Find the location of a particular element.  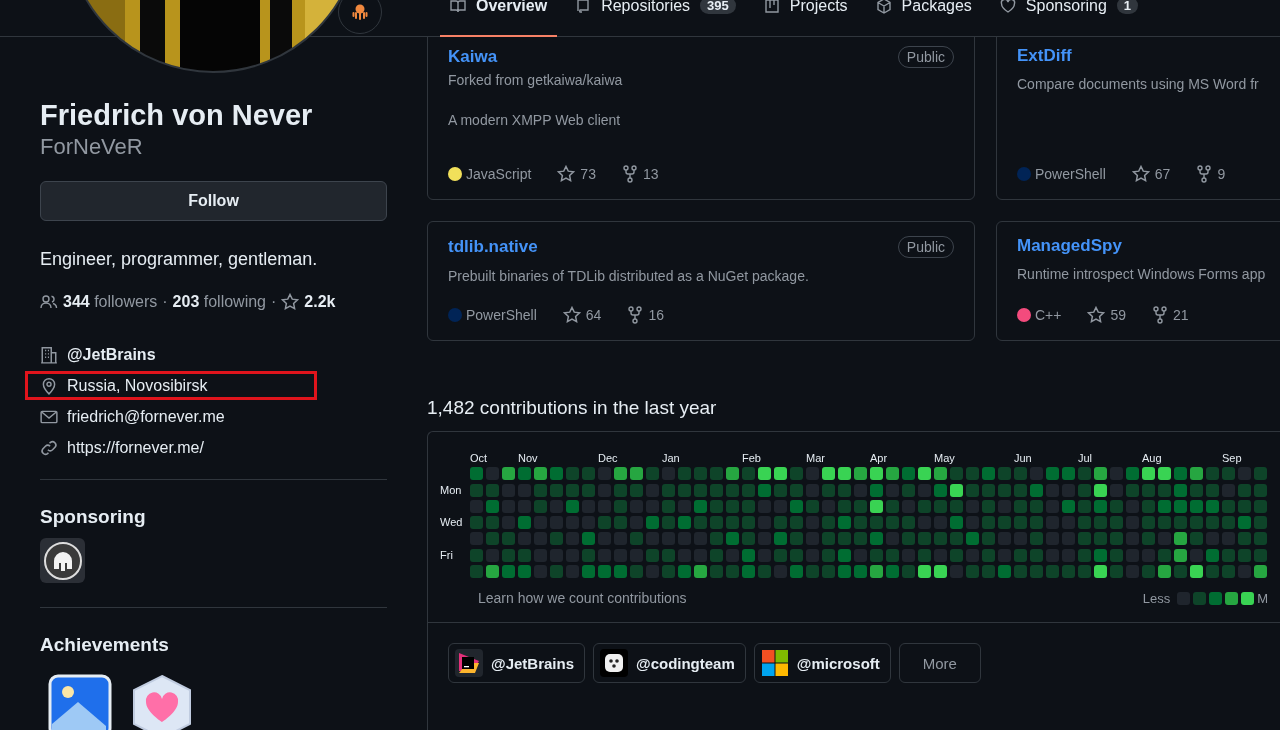

building-icon is located at coordinates (49, 354).